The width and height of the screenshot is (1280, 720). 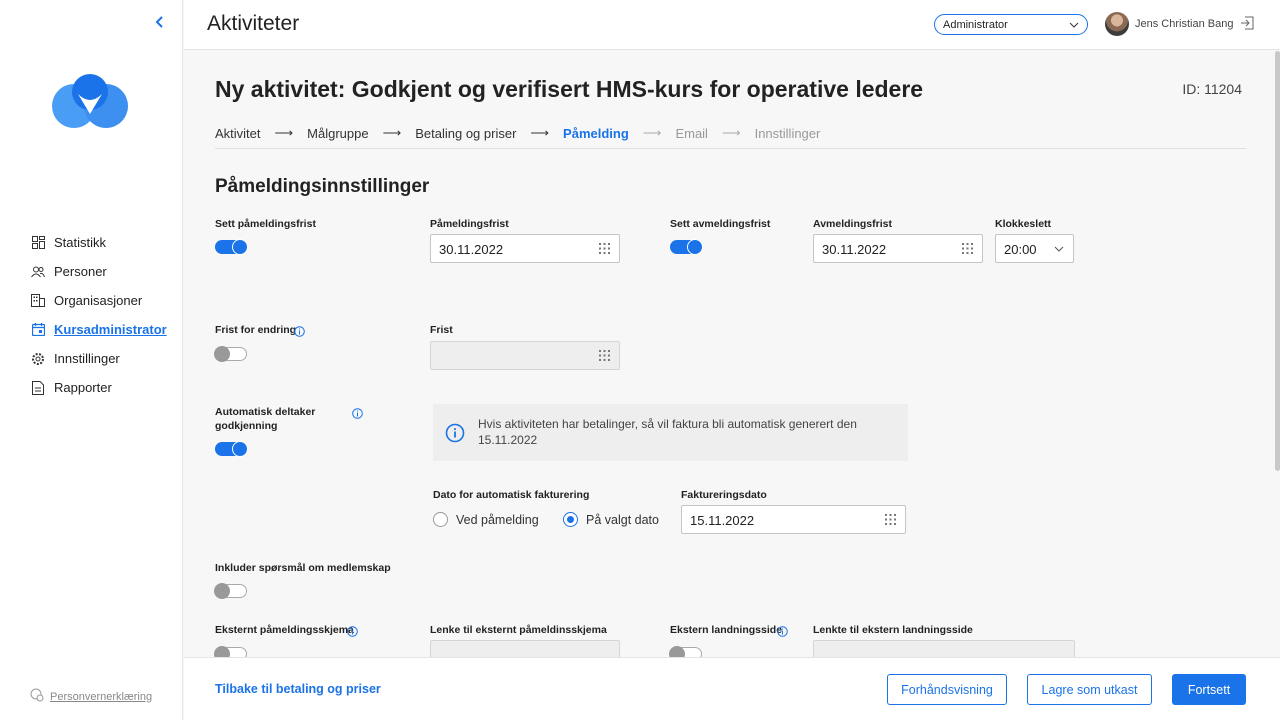 I want to click on set-deadline-label: Sett påmeldingsfrist, so click(x=265, y=224).